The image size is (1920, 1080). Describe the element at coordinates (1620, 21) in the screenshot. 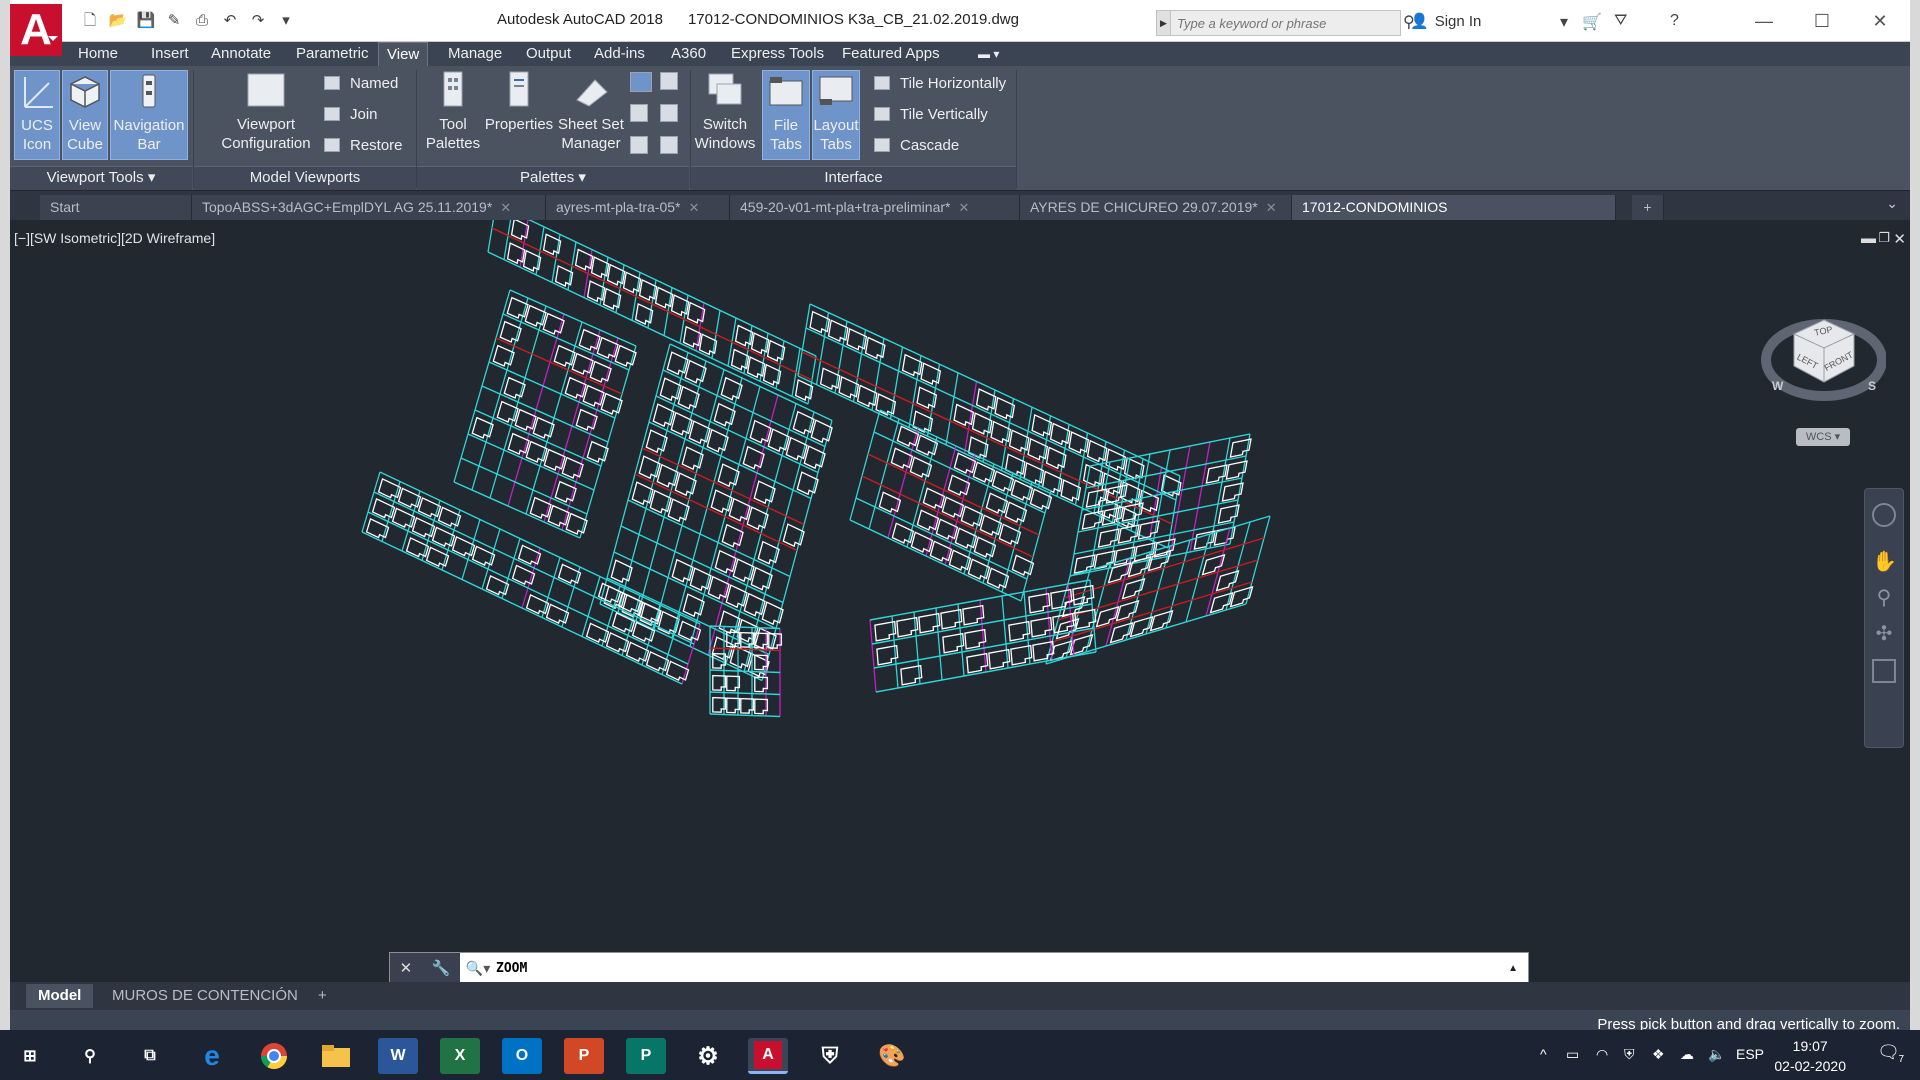

I see `exchange-icon: ⛛` at that location.